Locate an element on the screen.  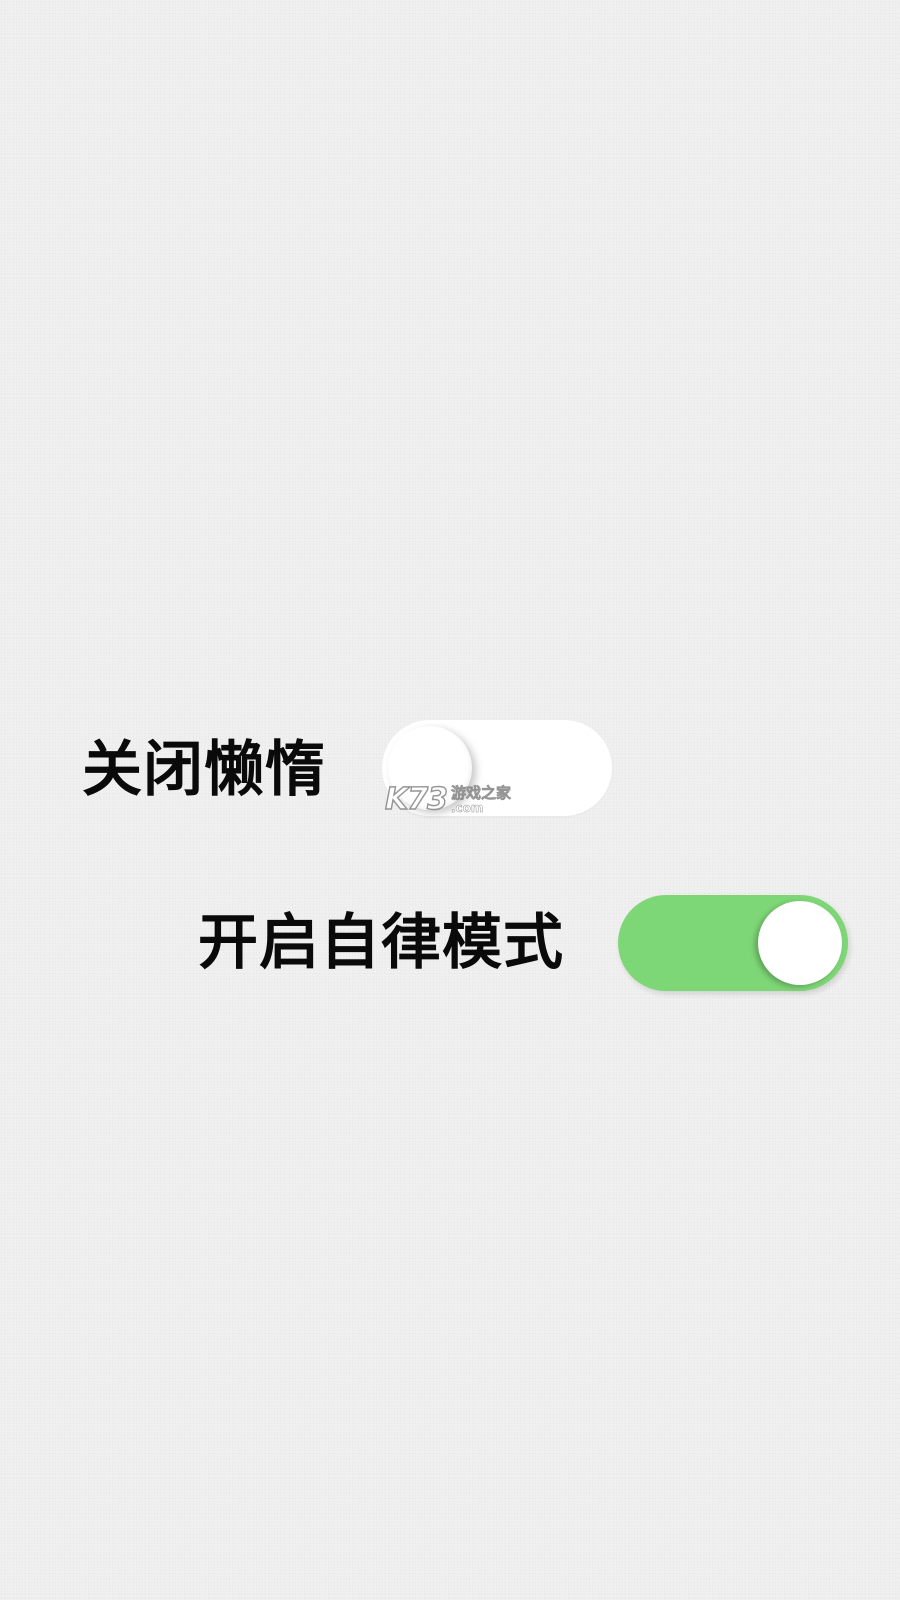
watermark-text: 游戏之家 is located at coordinates (481, 793).